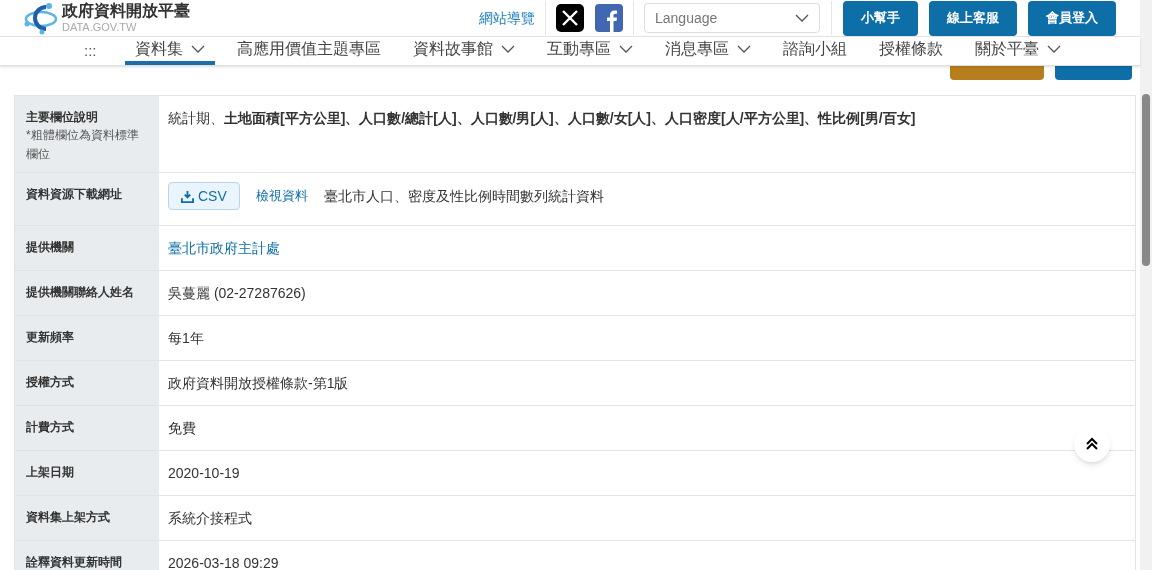 This screenshot has width=1152, height=570. What do you see at coordinates (589, 51) in the screenshot?
I see `nav-tab: 互動專區` at bounding box center [589, 51].